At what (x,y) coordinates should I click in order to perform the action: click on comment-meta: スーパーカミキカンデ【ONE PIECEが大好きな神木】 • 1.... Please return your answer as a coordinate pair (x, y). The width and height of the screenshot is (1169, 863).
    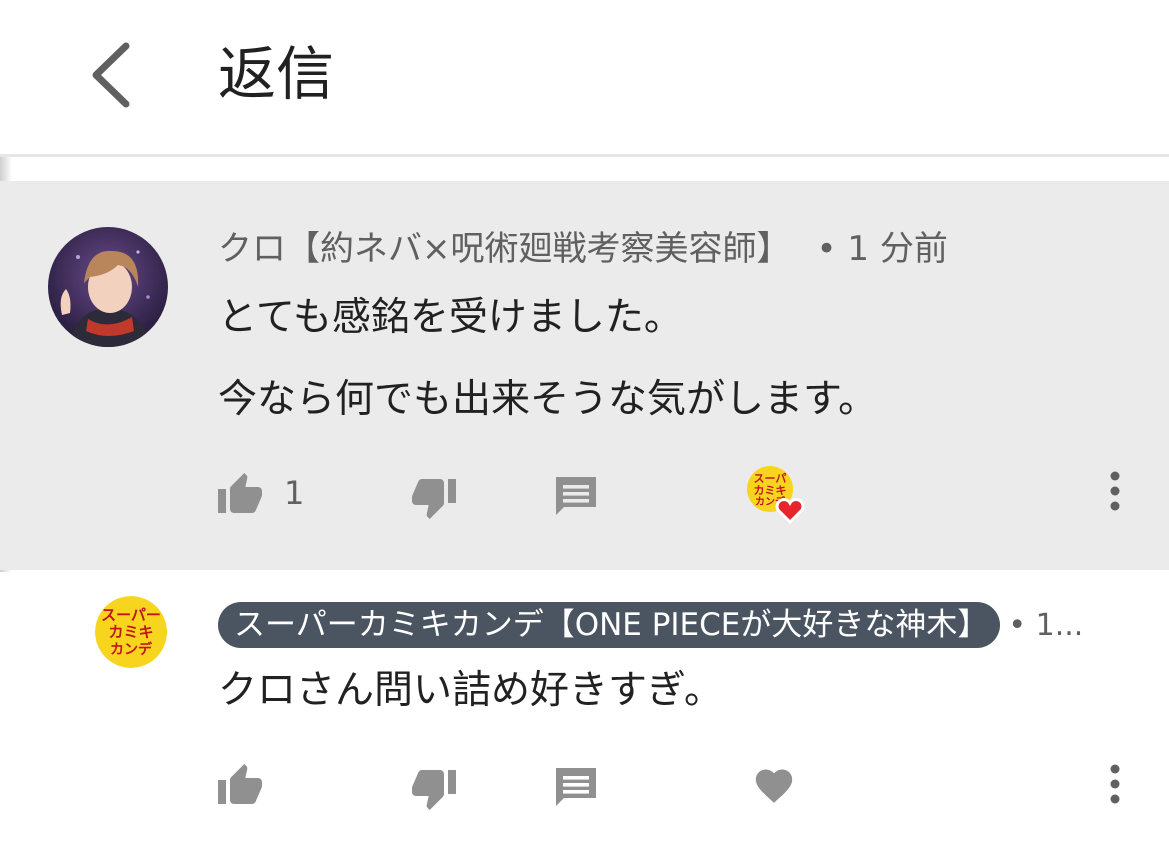
    Looking at the image, I should click on (650, 625).